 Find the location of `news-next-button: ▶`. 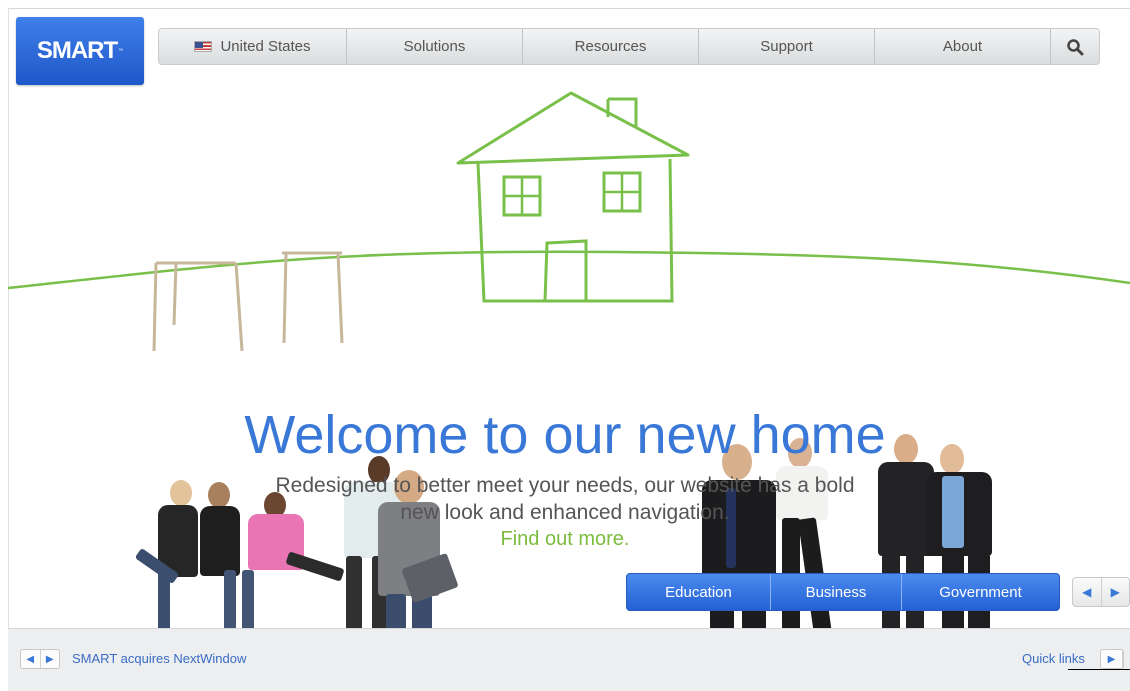

news-next-button: ▶ is located at coordinates (50, 659).